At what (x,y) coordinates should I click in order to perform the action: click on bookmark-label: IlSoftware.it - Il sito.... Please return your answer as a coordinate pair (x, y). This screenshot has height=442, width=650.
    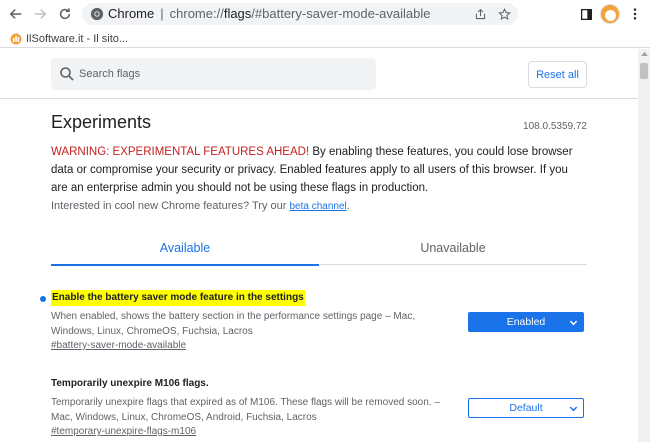
    Looking at the image, I should click on (77, 38).